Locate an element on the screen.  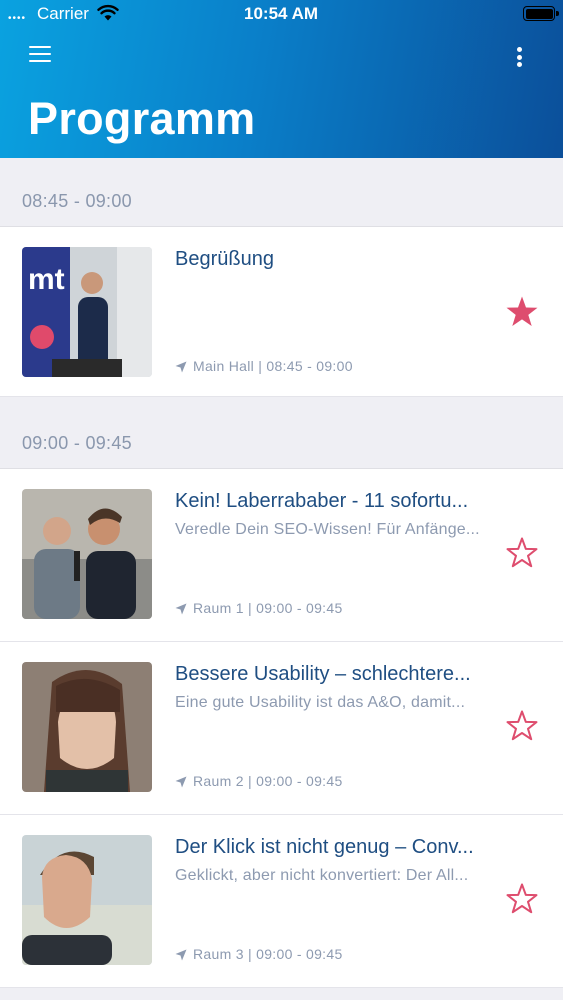
svg-text: mt is located at coordinates (46, 279).